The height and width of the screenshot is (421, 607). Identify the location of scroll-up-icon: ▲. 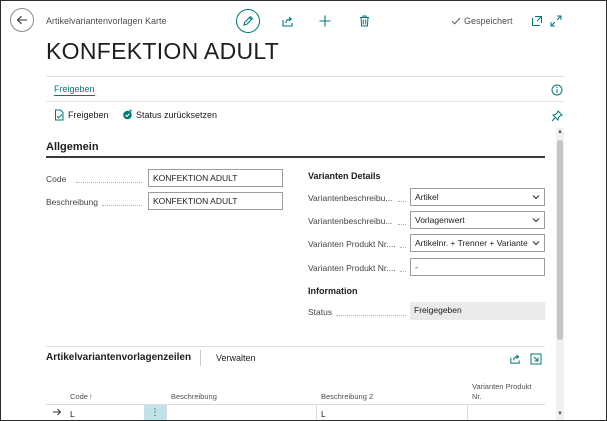
(560, 132).